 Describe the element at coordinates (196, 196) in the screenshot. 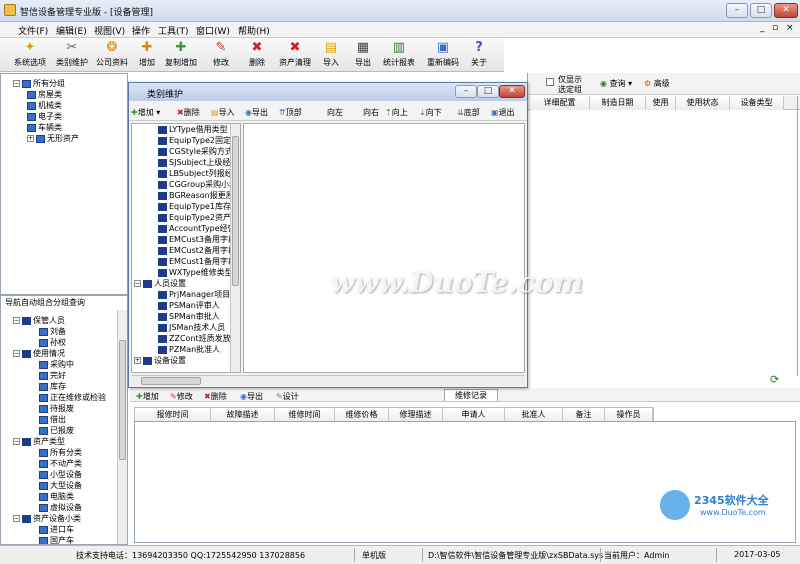

I see `tree-item: BGReason报更原` at that location.